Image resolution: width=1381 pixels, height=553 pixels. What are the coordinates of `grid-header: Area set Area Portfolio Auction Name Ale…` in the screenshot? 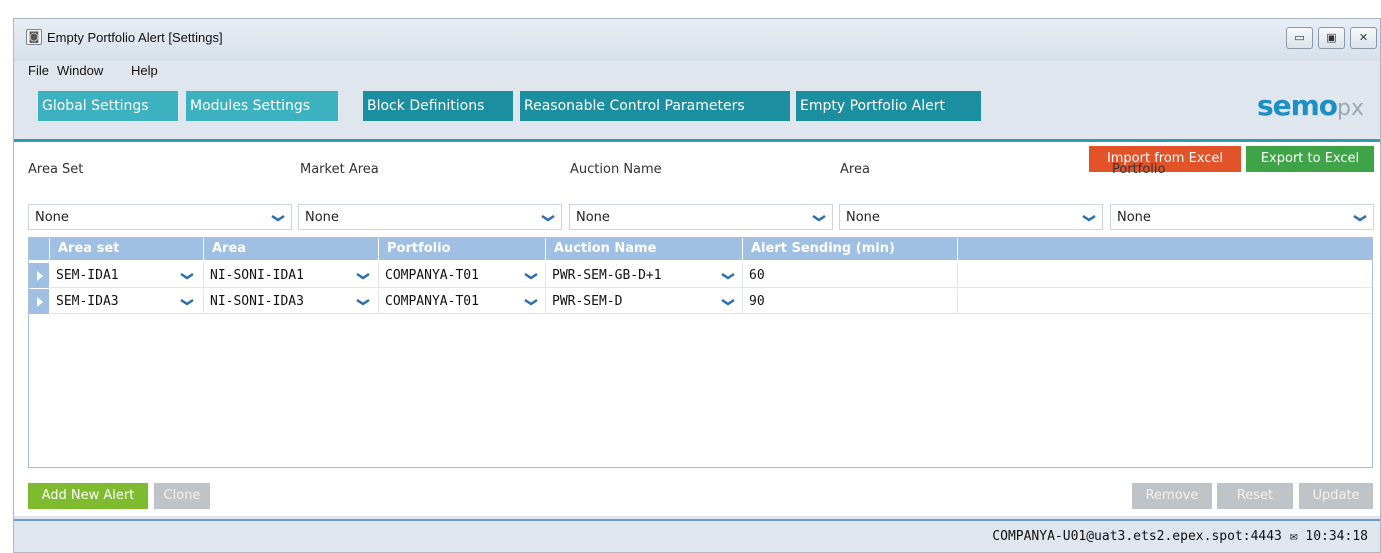 It's located at (700, 249).